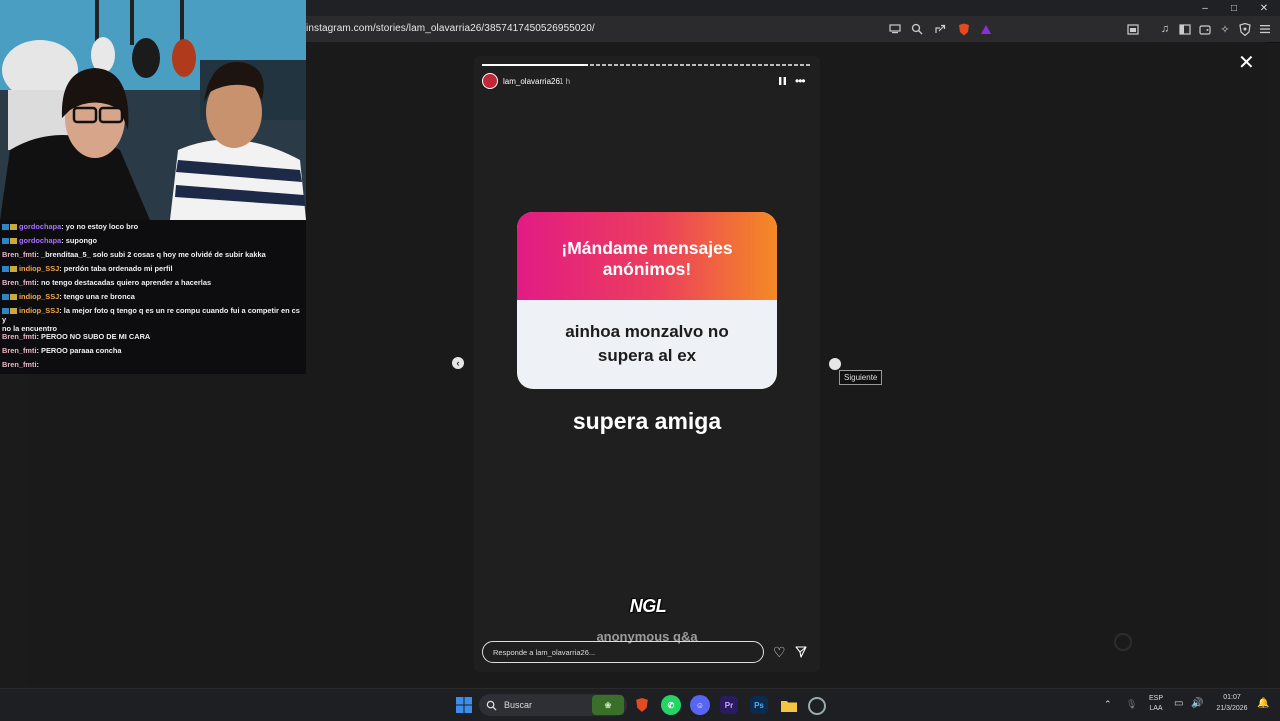 The width and height of the screenshot is (1280, 721). What do you see at coordinates (1246, 62) in the screenshot?
I see `close-story-icon: ✕` at bounding box center [1246, 62].